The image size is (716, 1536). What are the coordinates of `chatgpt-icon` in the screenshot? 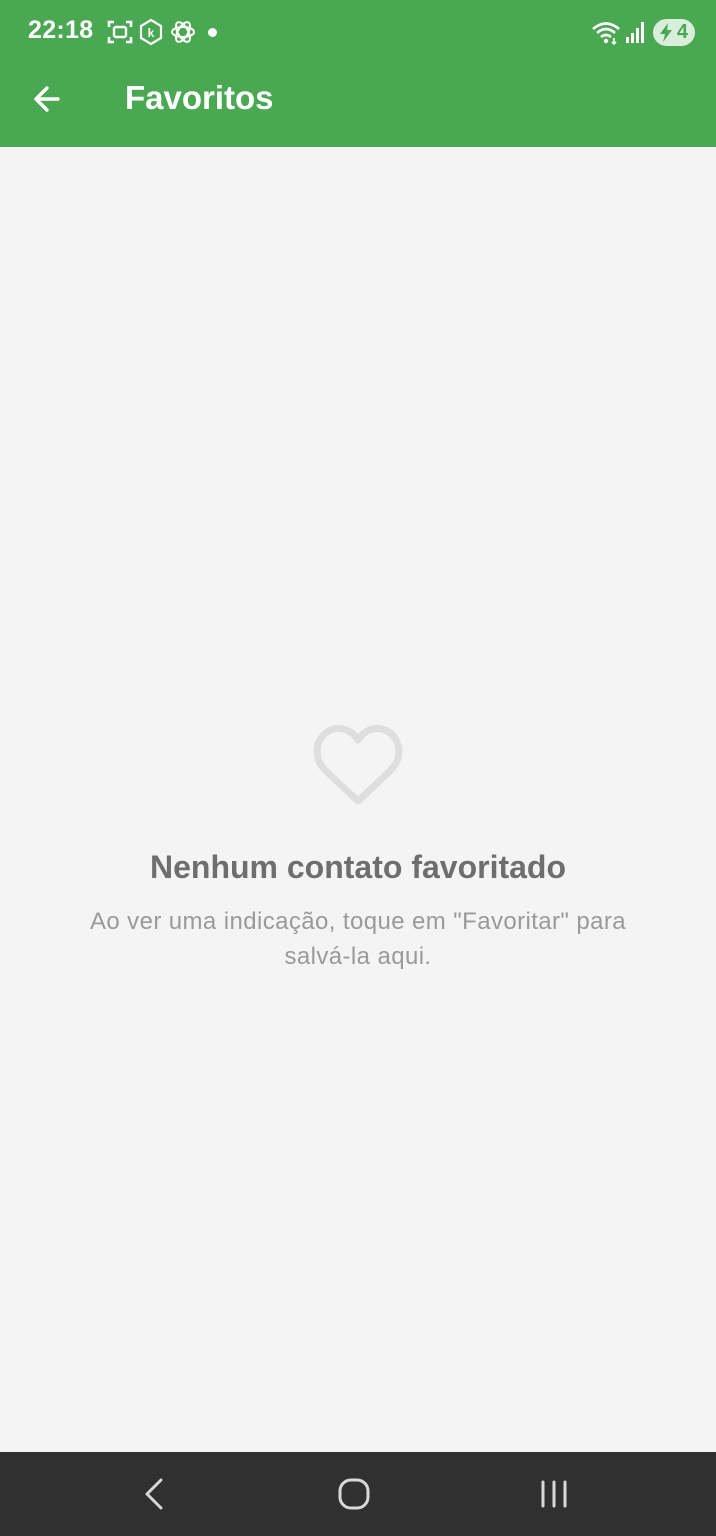 It's located at (183, 32).